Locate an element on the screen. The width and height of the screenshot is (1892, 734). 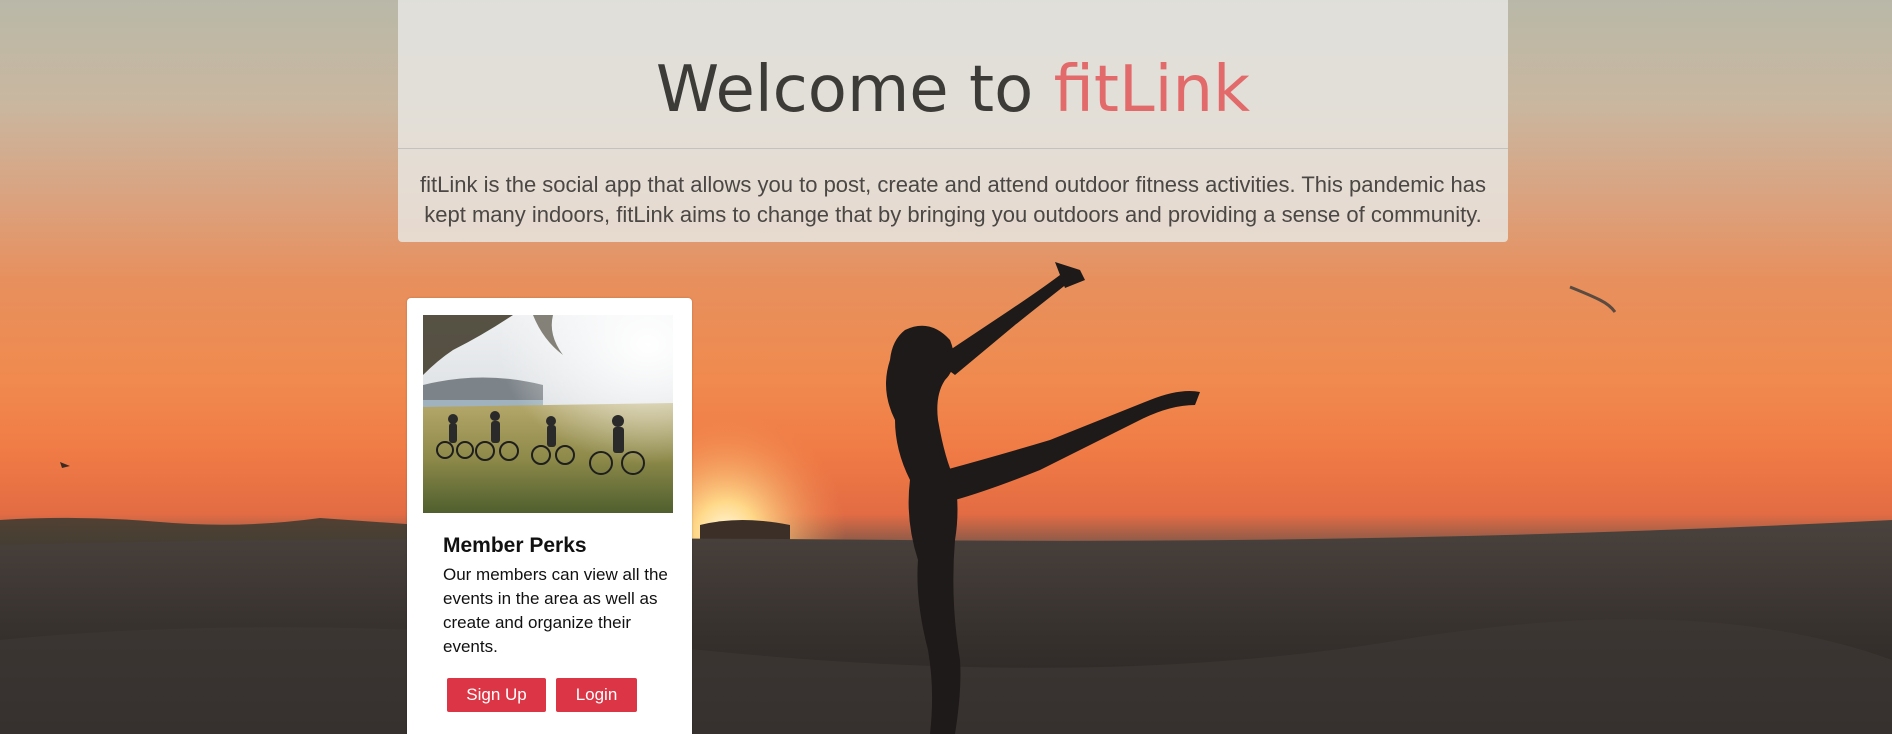
sign-up-button: Sign Up is located at coordinates (496, 695).